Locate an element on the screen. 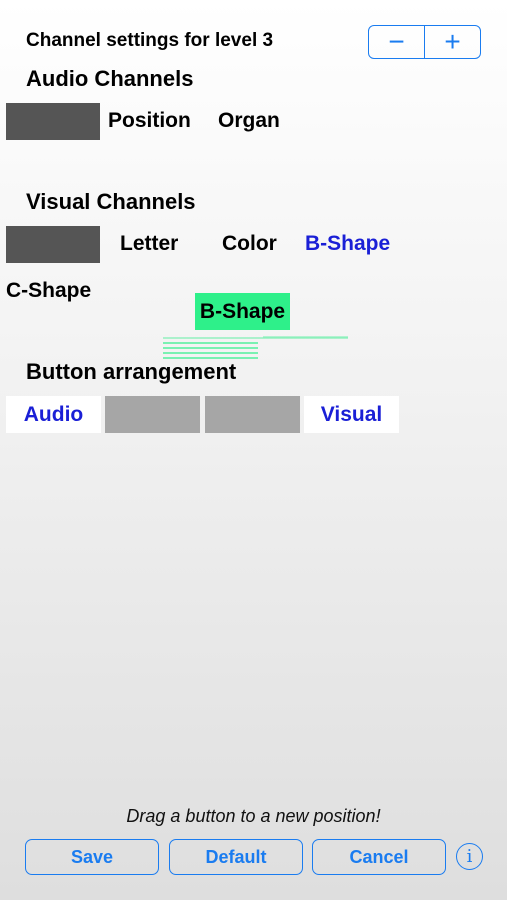 The width and height of the screenshot is (507, 900). page-title: Channel settings for level 3 is located at coordinates (150, 40).